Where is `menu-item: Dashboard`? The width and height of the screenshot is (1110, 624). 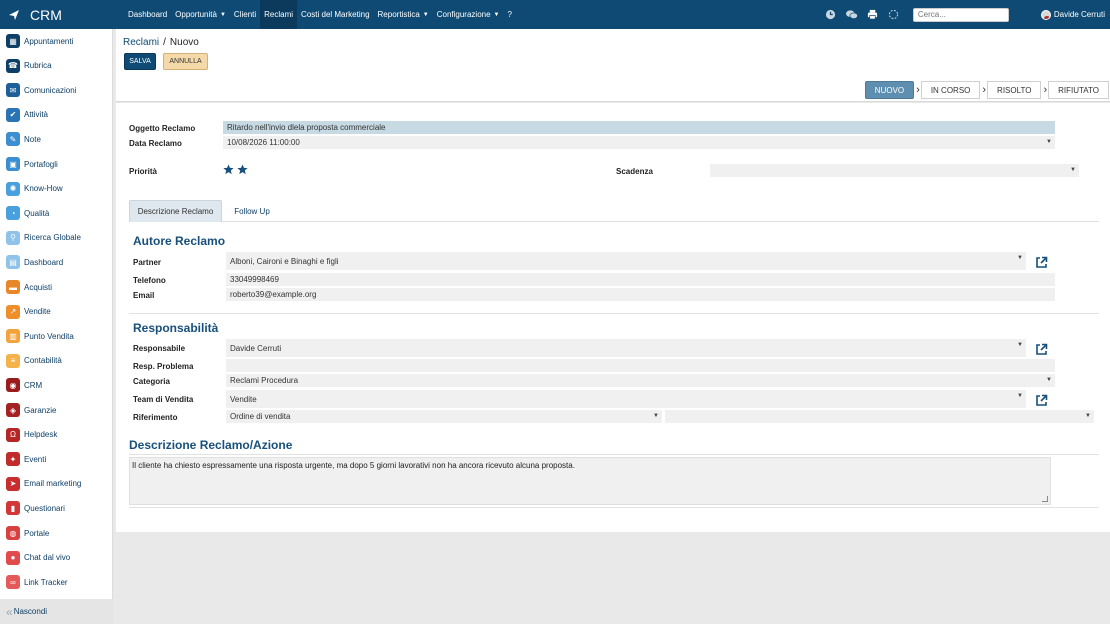 menu-item: Dashboard is located at coordinates (147, 14).